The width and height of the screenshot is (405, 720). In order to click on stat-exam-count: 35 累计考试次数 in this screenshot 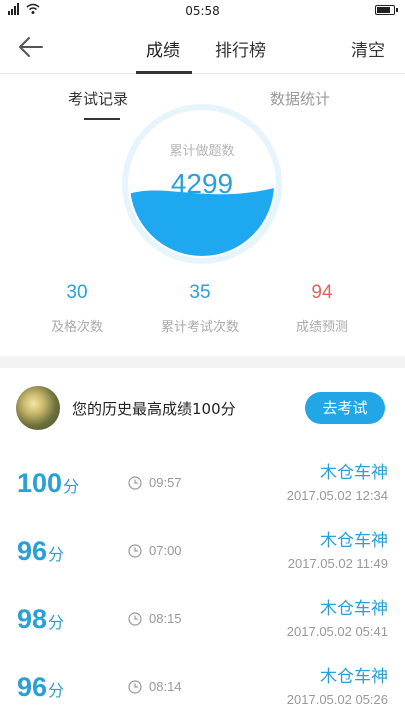, I will do `click(200, 308)`.